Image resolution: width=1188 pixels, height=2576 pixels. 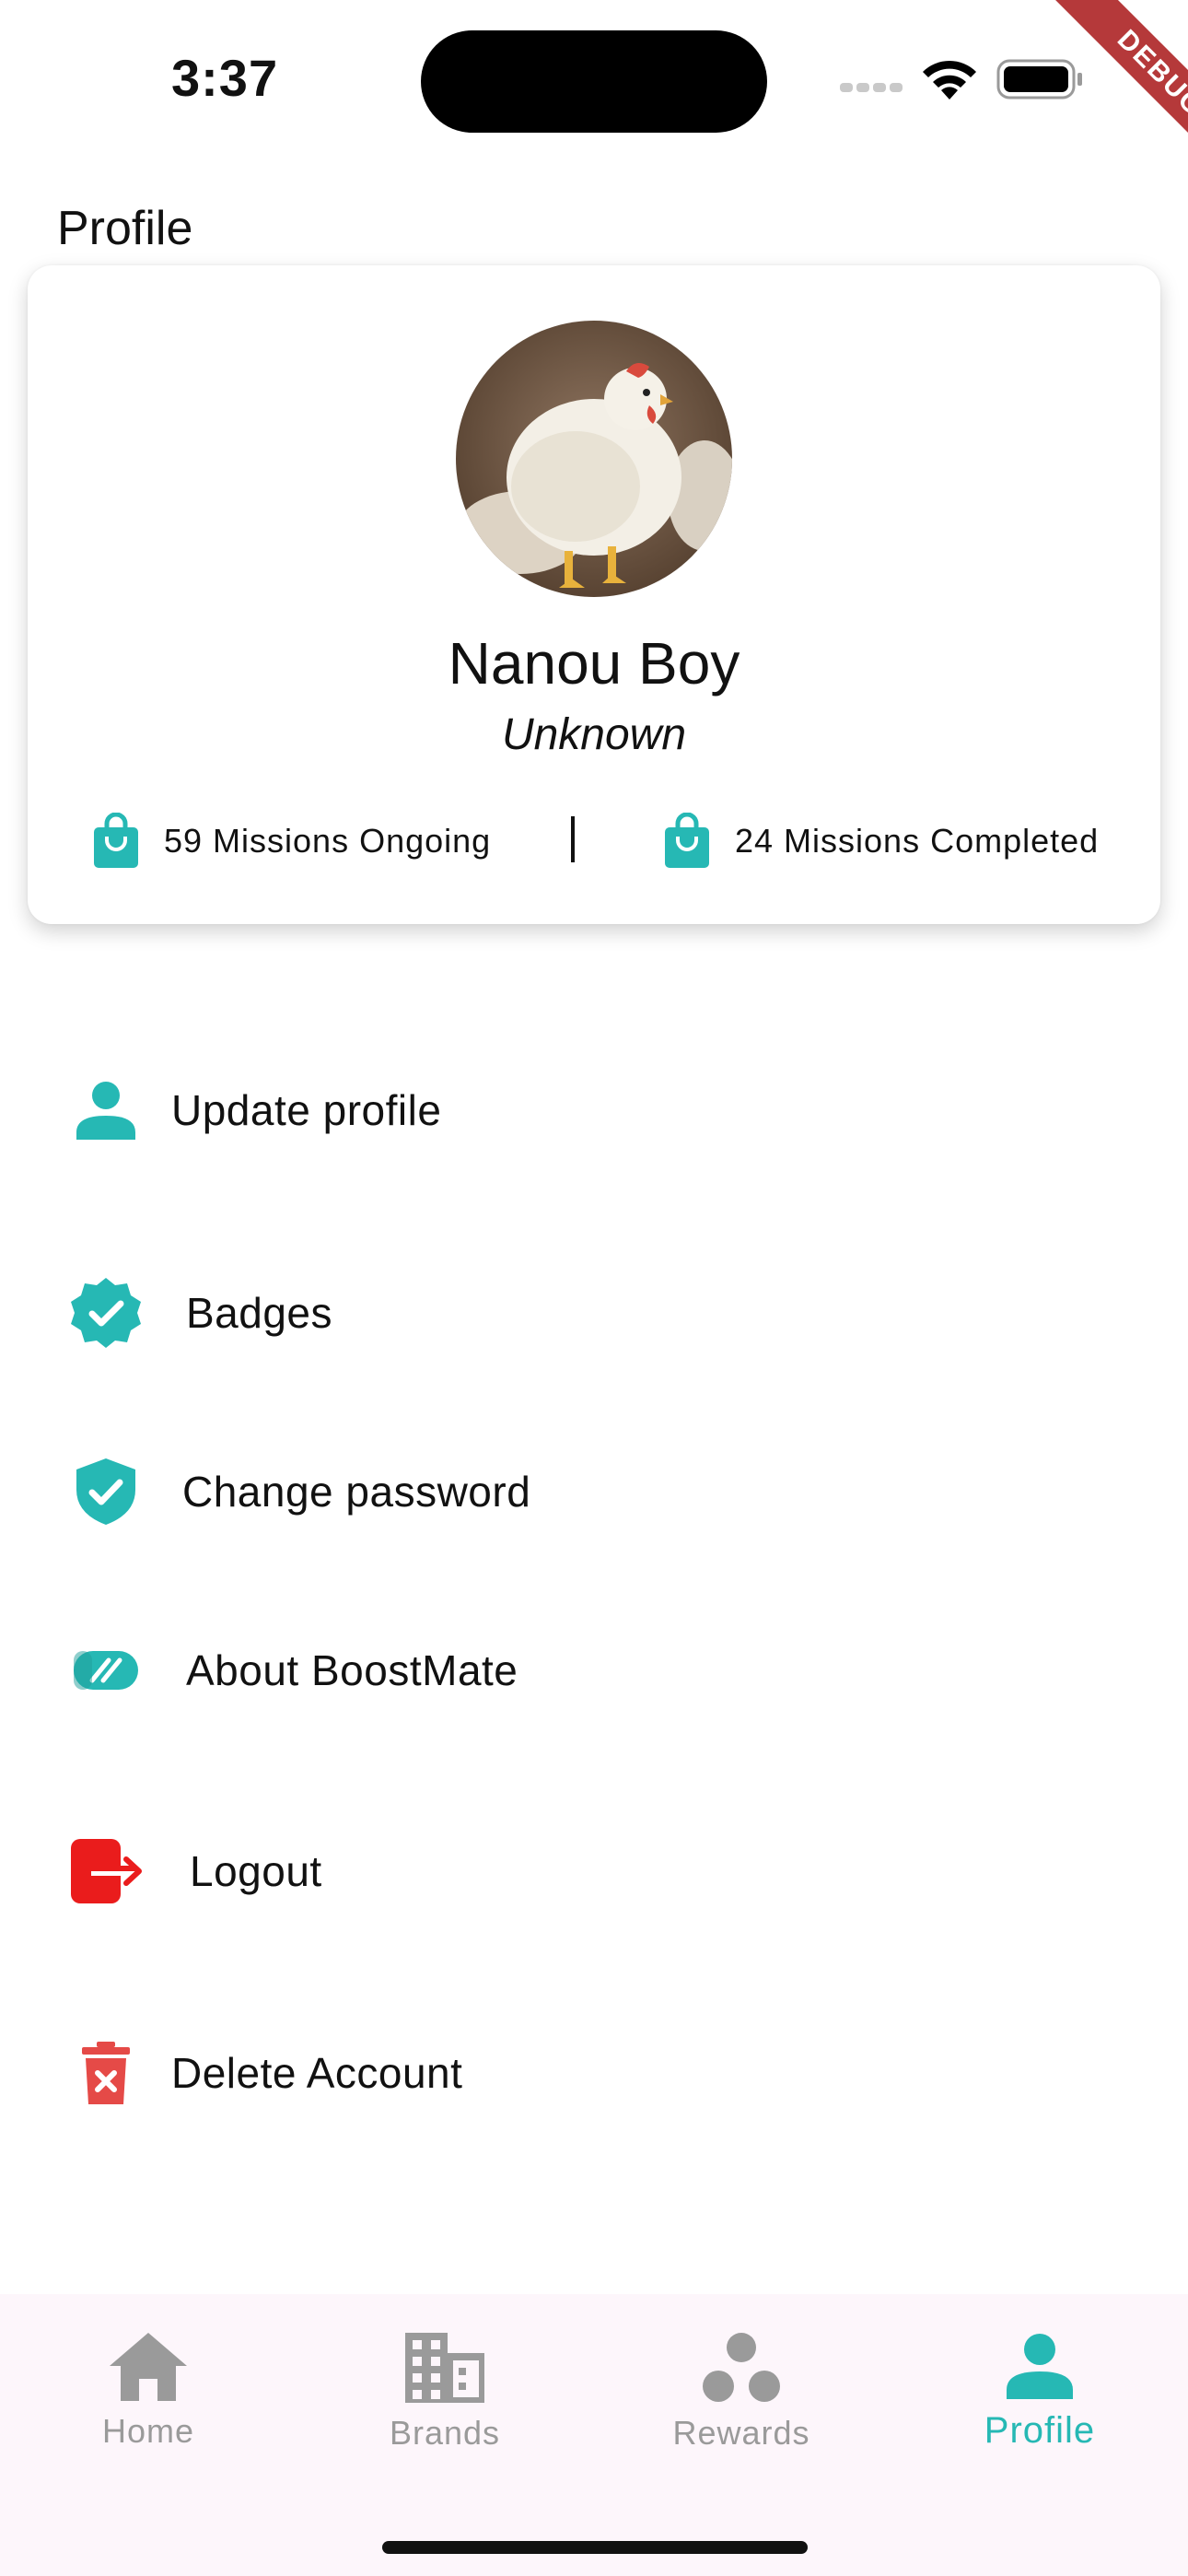 I want to click on dynamic-island, so click(x=594, y=81).